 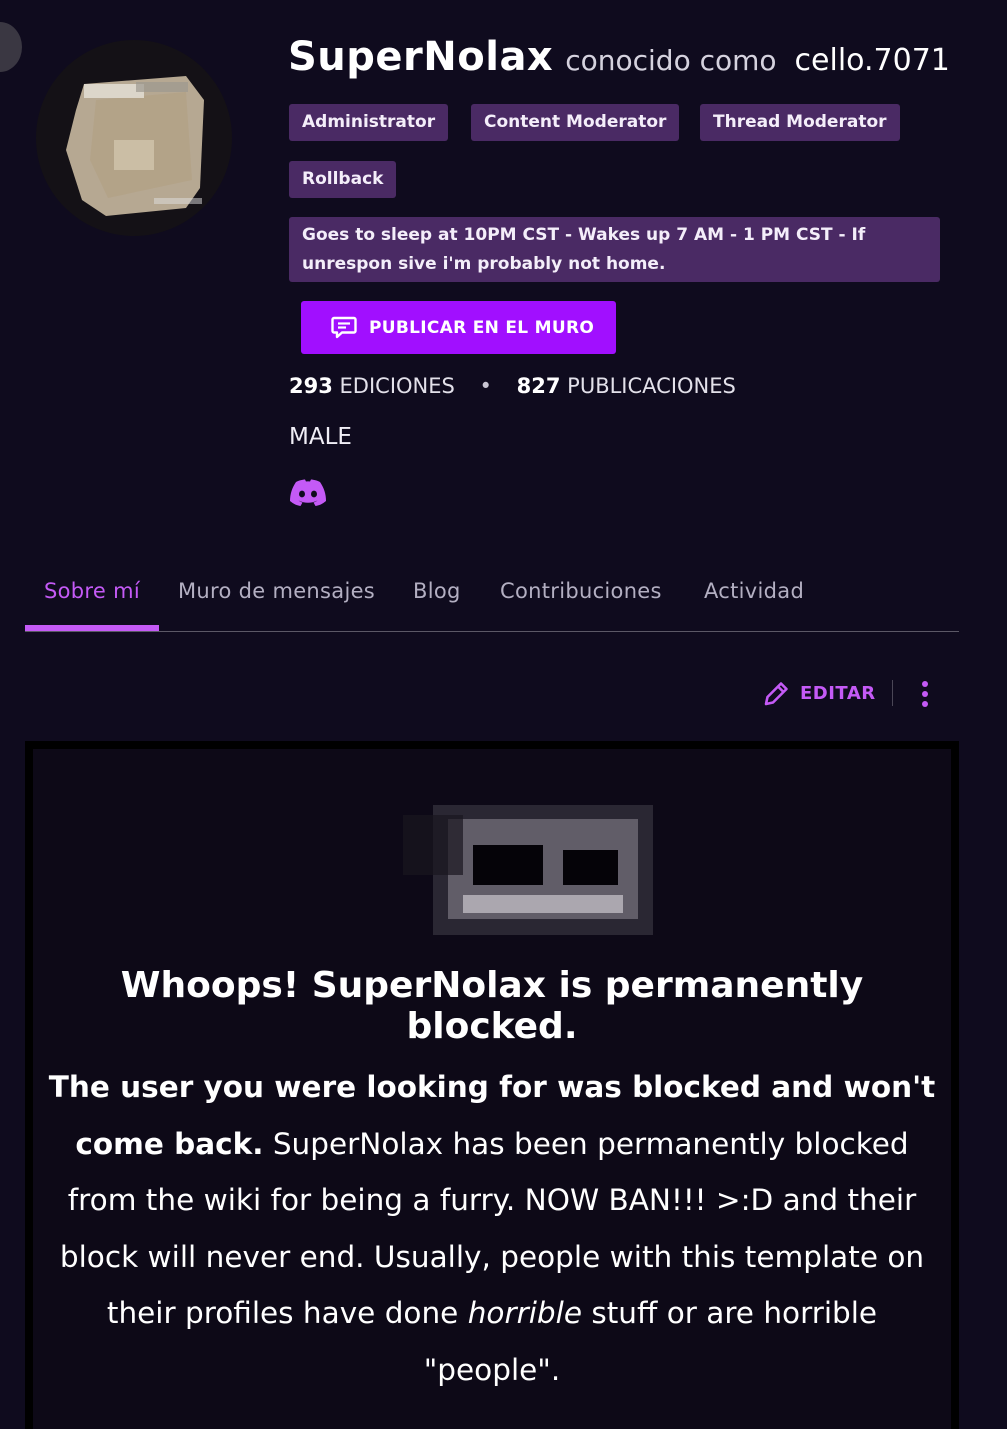 I want to click on active-tab-indicator, so click(x=92, y=628).